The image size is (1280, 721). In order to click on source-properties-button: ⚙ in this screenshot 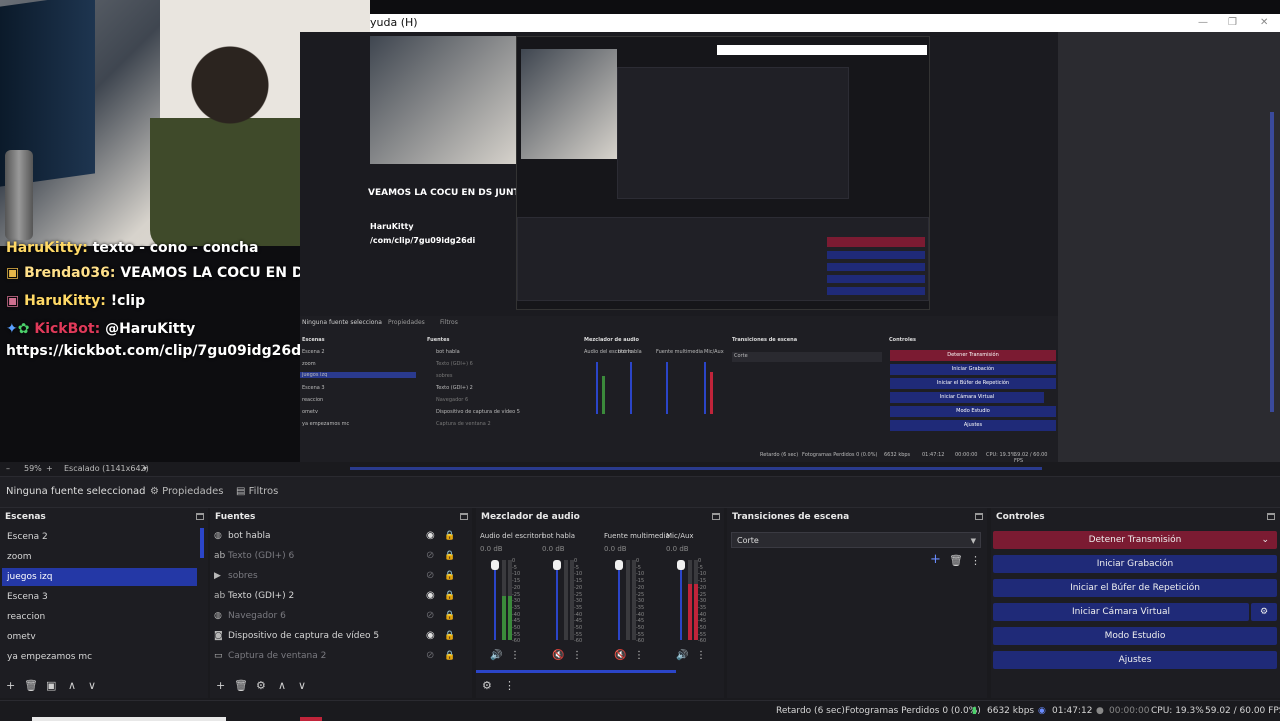, I will do `click(261, 686)`.